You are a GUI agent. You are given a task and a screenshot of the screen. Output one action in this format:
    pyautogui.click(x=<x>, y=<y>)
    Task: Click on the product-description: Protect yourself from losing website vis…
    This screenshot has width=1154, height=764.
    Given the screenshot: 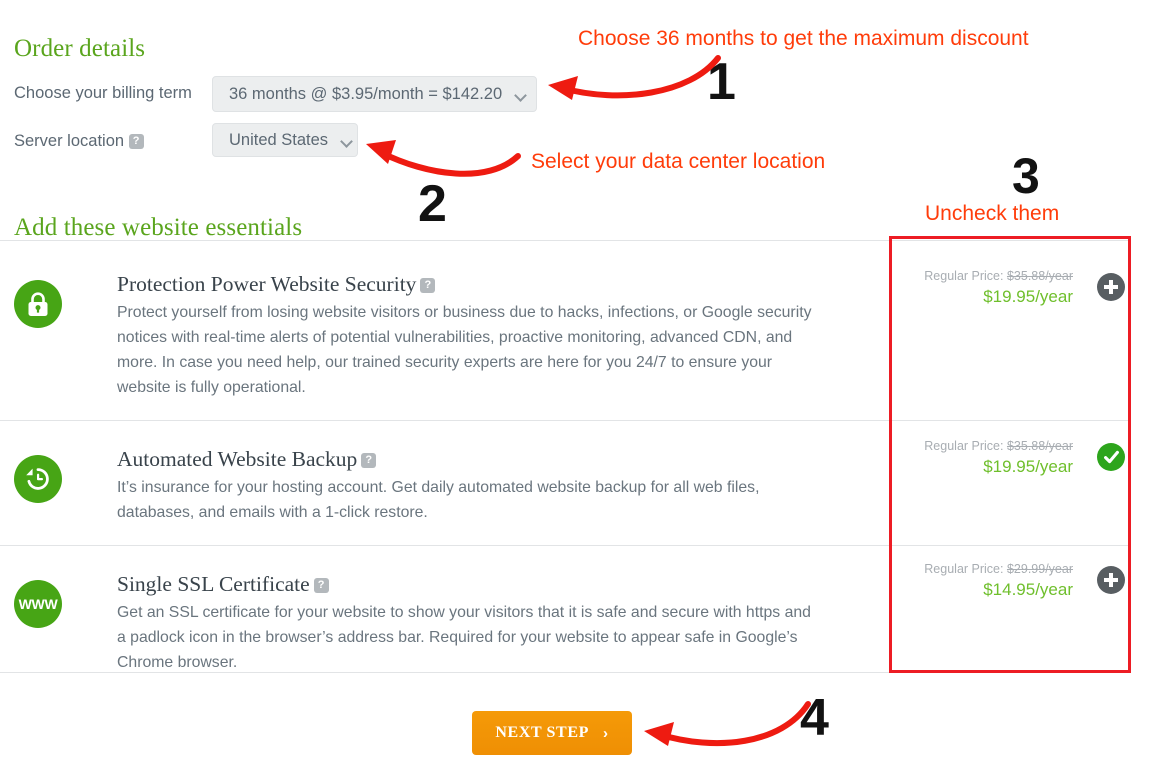 What is the action you would take?
    pyautogui.click(x=464, y=350)
    